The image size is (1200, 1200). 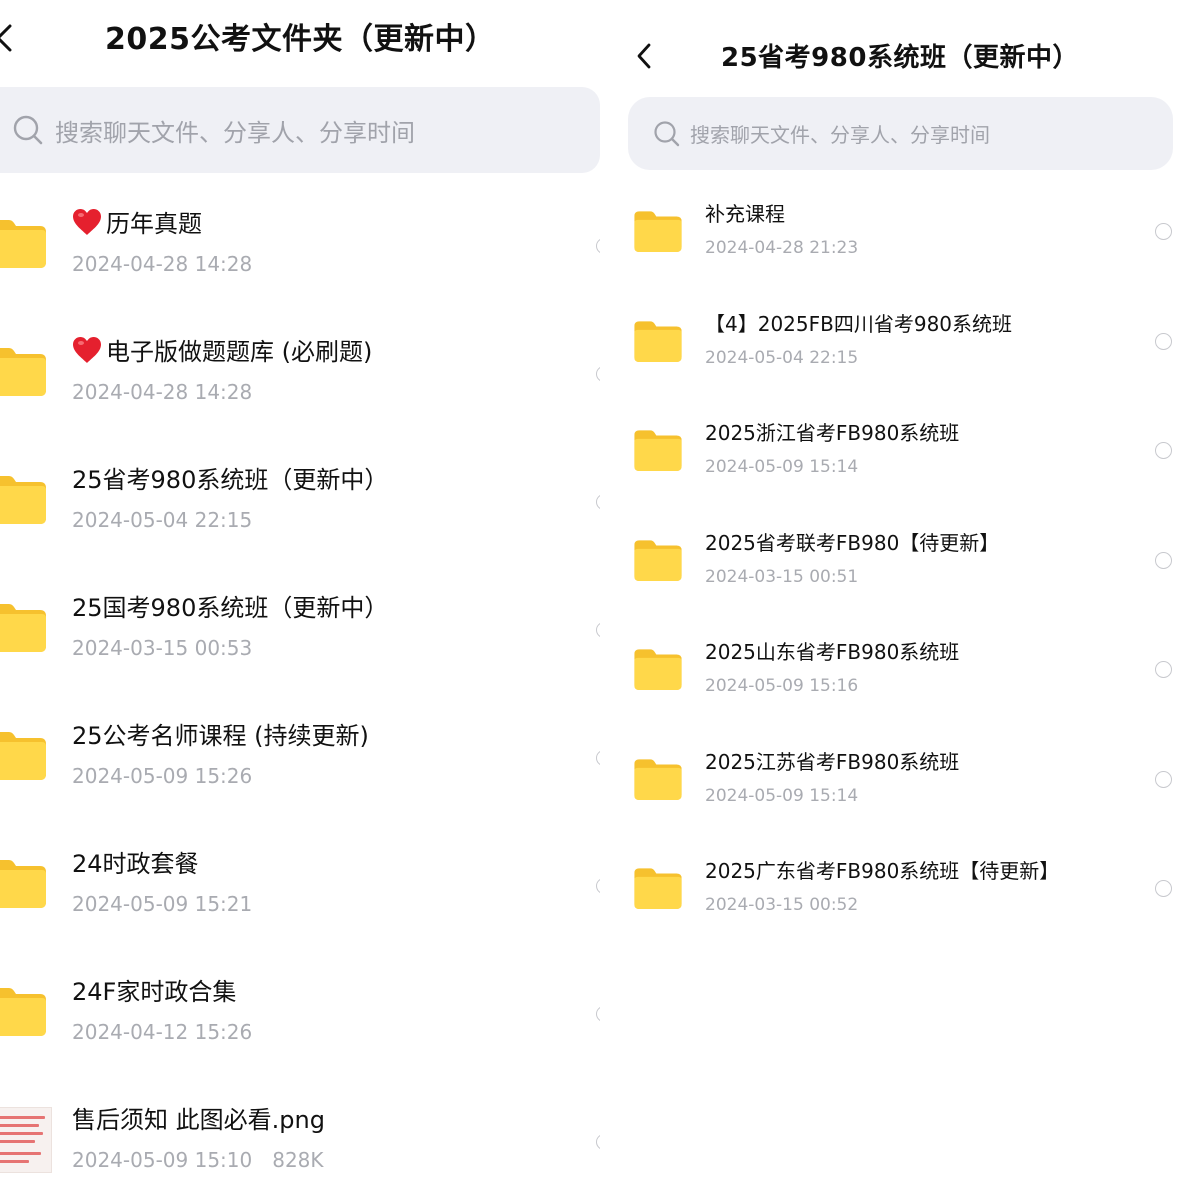 I want to click on file-name: 售后须知 此图必看.png, so click(x=198, y=1120).